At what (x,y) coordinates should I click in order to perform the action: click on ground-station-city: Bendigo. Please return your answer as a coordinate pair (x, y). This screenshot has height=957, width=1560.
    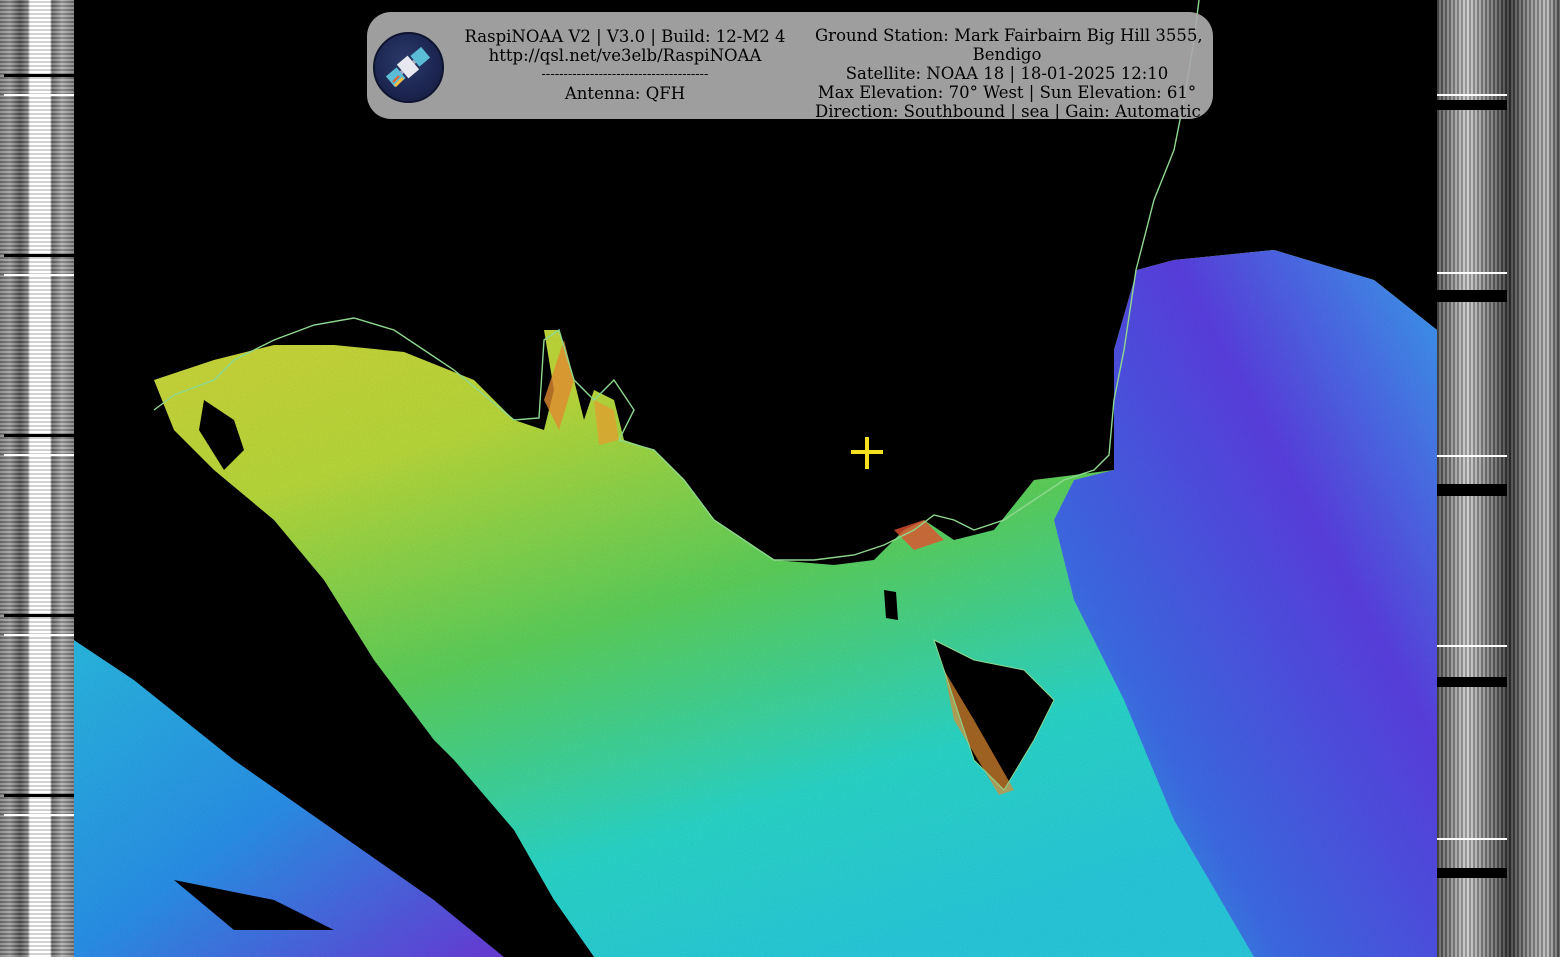
    Looking at the image, I should click on (1007, 54).